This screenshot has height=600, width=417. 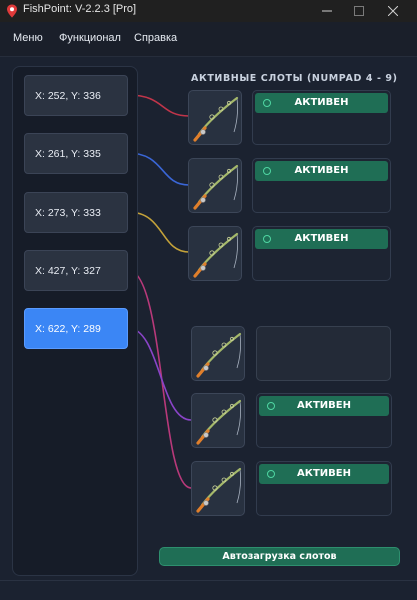 I want to click on slot-5-rod-button, so click(x=218, y=420).